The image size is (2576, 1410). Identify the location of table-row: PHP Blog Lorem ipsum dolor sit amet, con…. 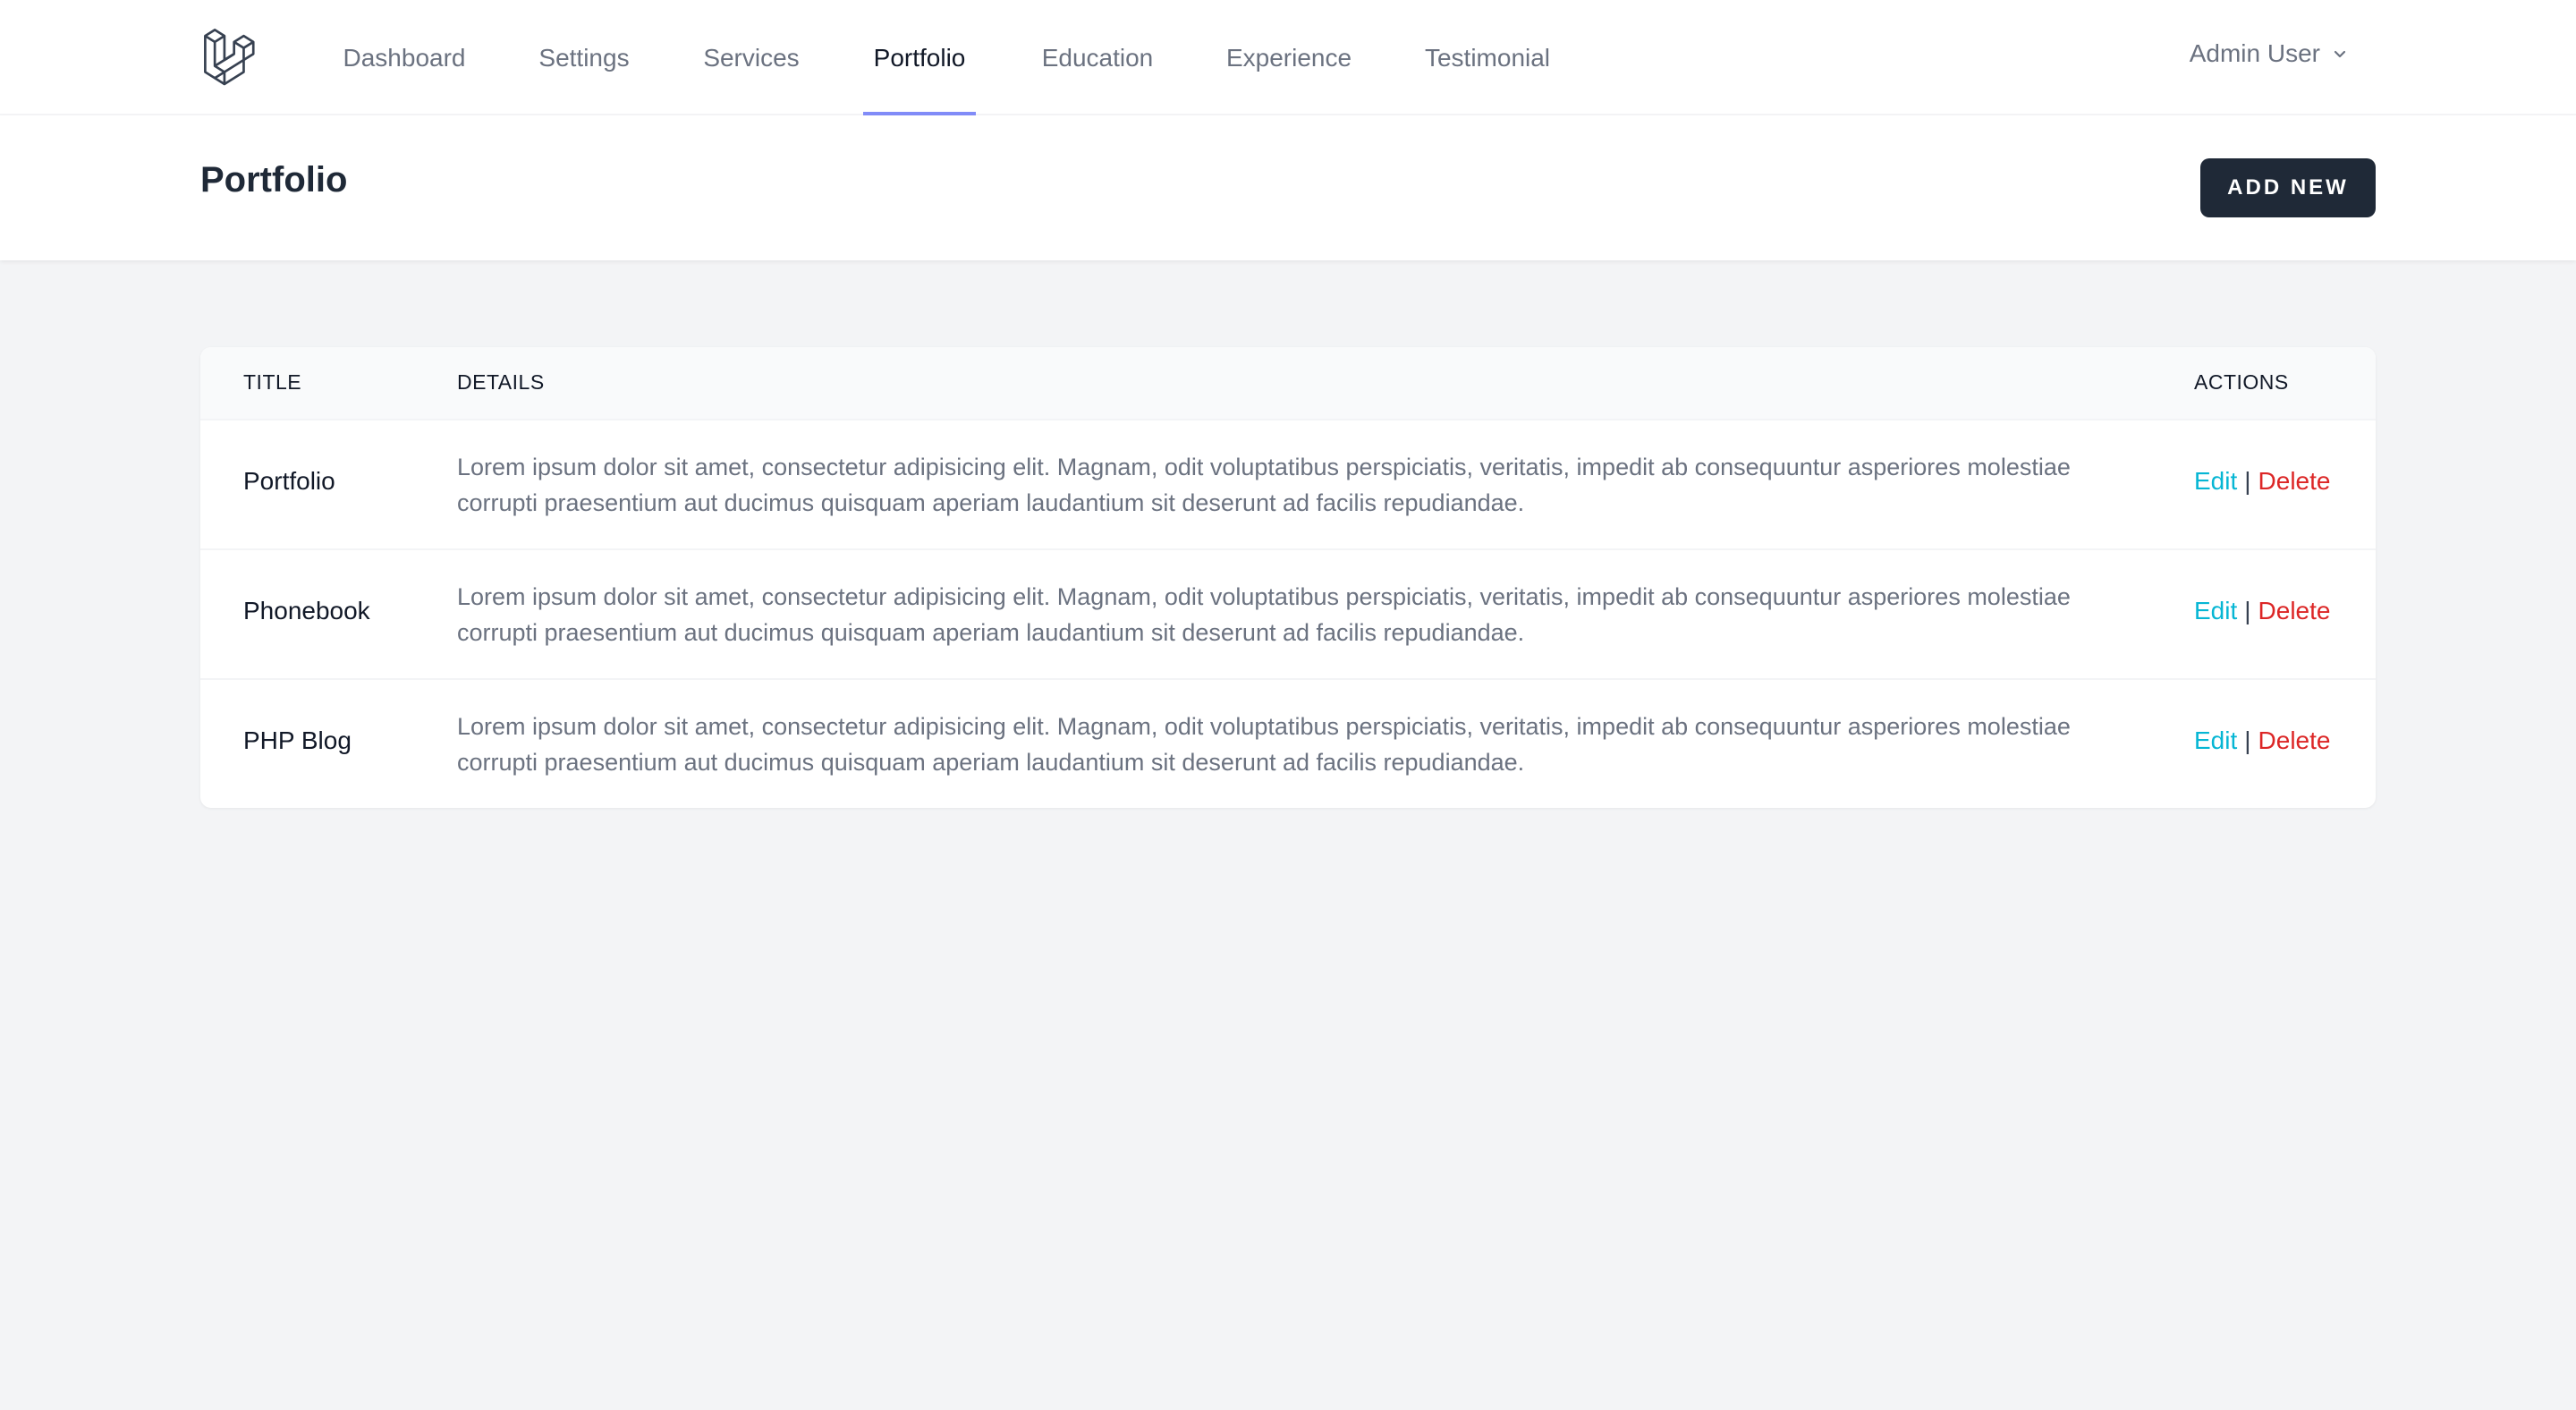
(1288, 743).